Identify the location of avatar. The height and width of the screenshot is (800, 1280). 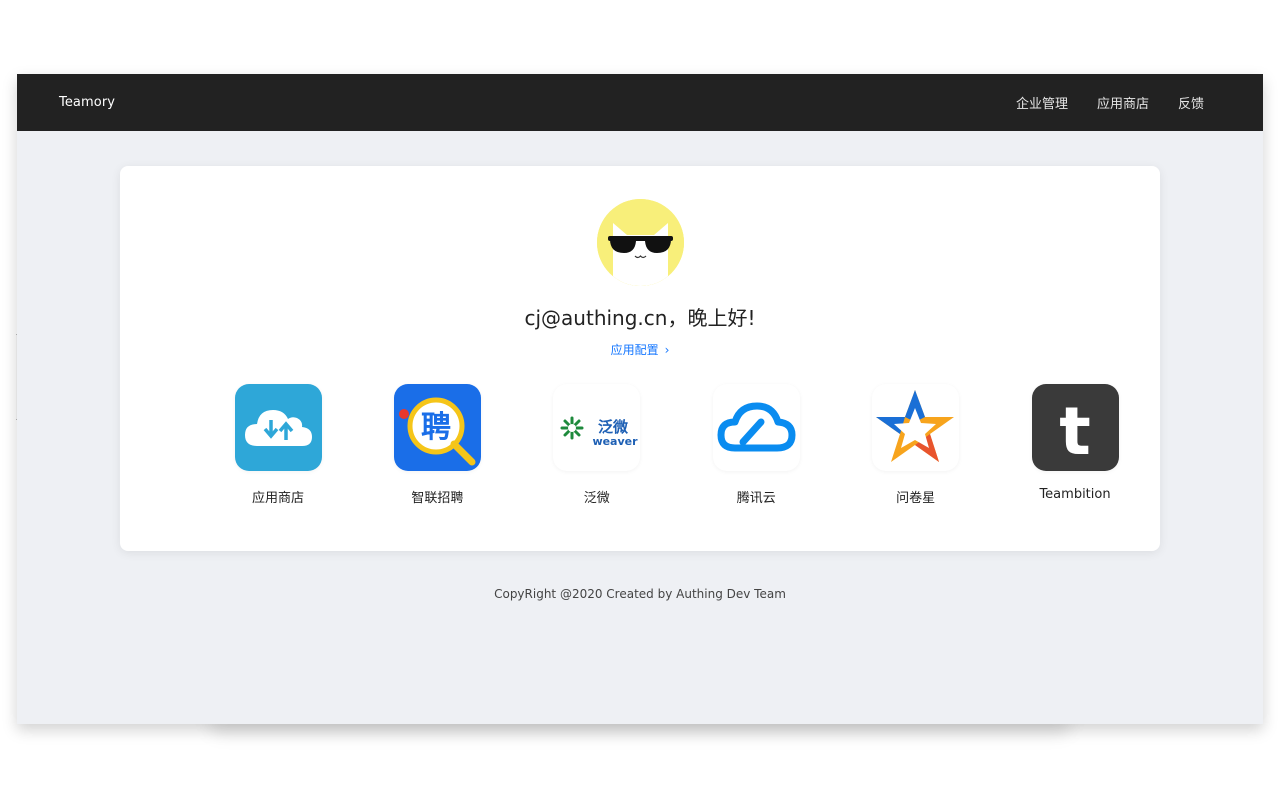
(640, 242).